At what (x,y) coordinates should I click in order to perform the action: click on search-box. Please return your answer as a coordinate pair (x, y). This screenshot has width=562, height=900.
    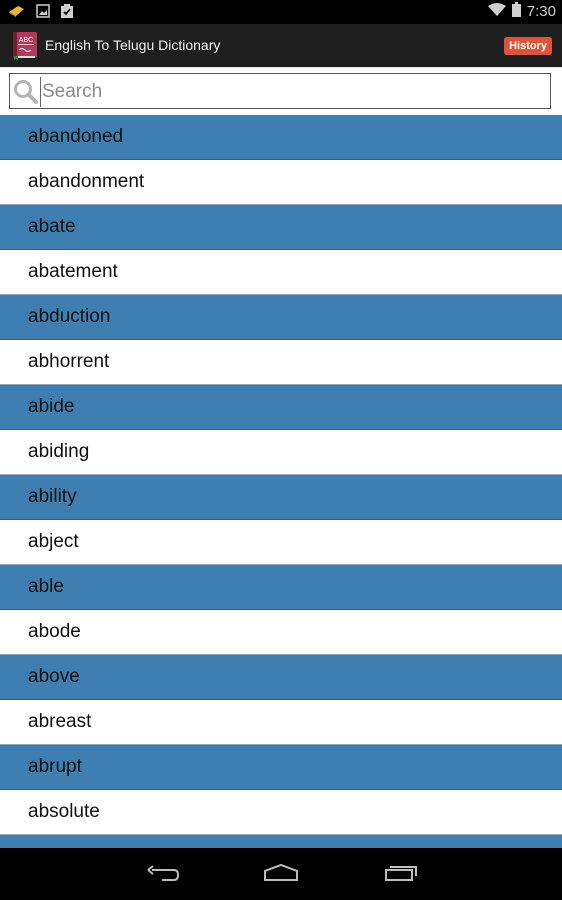
    Looking at the image, I should click on (280, 91).